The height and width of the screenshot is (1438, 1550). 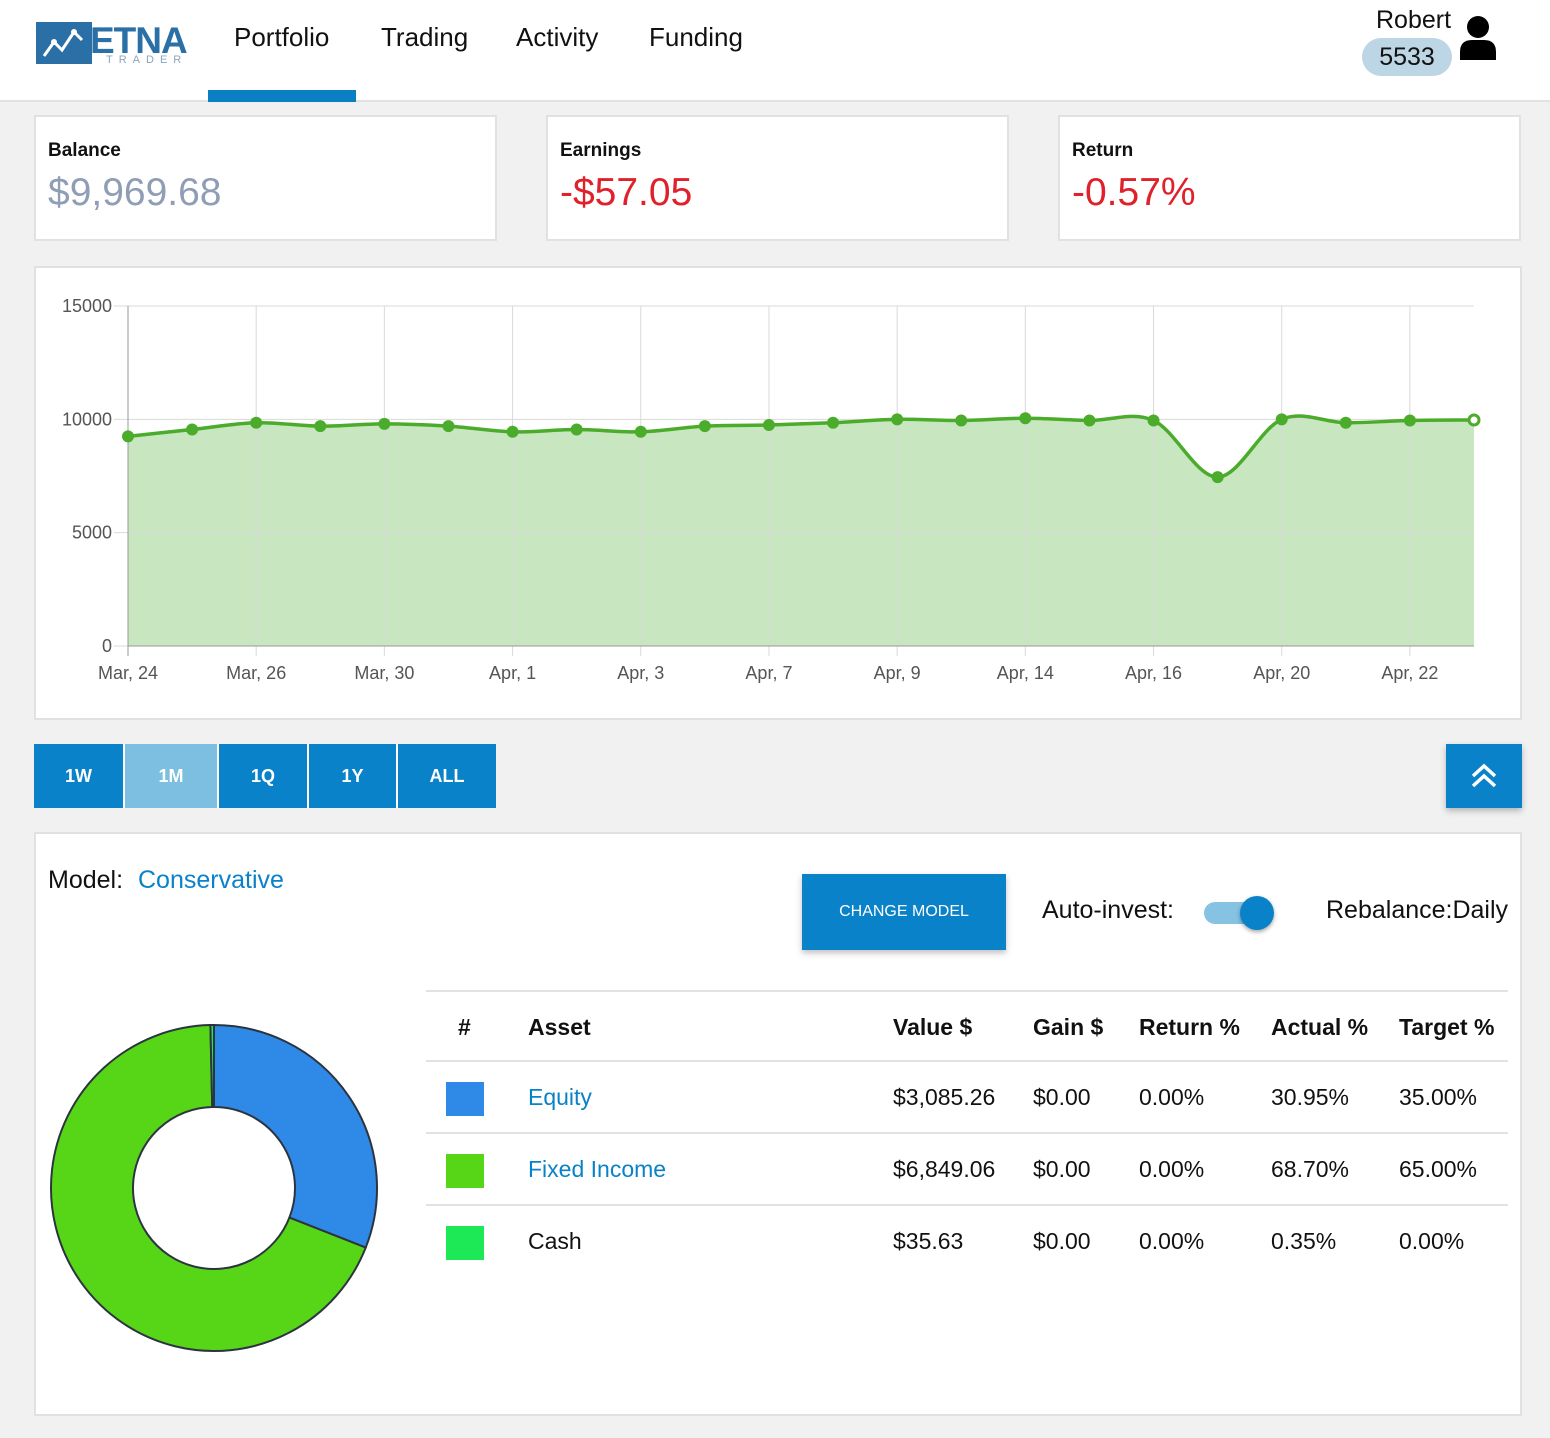 I want to click on x-tick-label: Mar, 26, so click(x=256, y=673).